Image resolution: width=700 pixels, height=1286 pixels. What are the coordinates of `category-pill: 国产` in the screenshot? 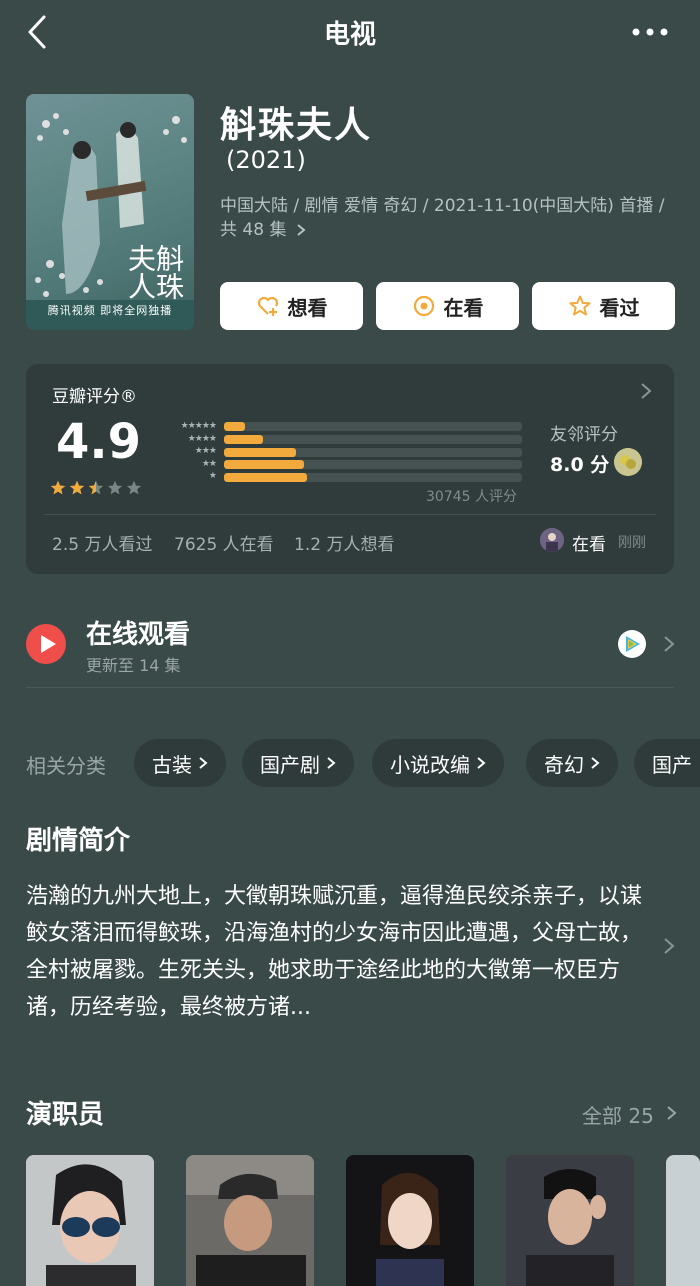 It's located at (667, 763).